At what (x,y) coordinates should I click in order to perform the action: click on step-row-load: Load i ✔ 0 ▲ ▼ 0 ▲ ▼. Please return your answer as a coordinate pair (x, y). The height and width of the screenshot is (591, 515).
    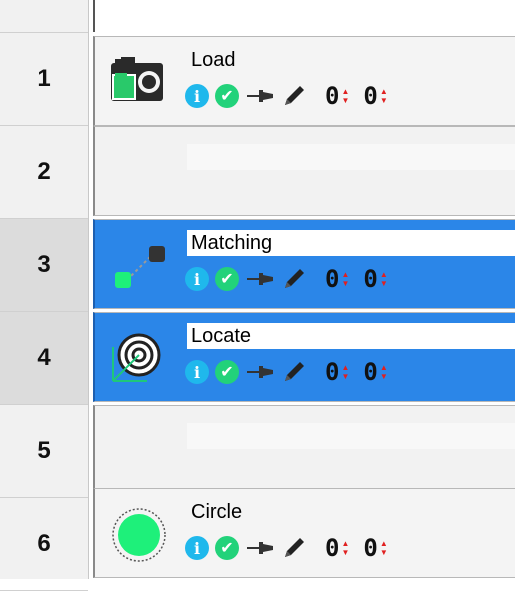
    Looking at the image, I should click on (304, 81).